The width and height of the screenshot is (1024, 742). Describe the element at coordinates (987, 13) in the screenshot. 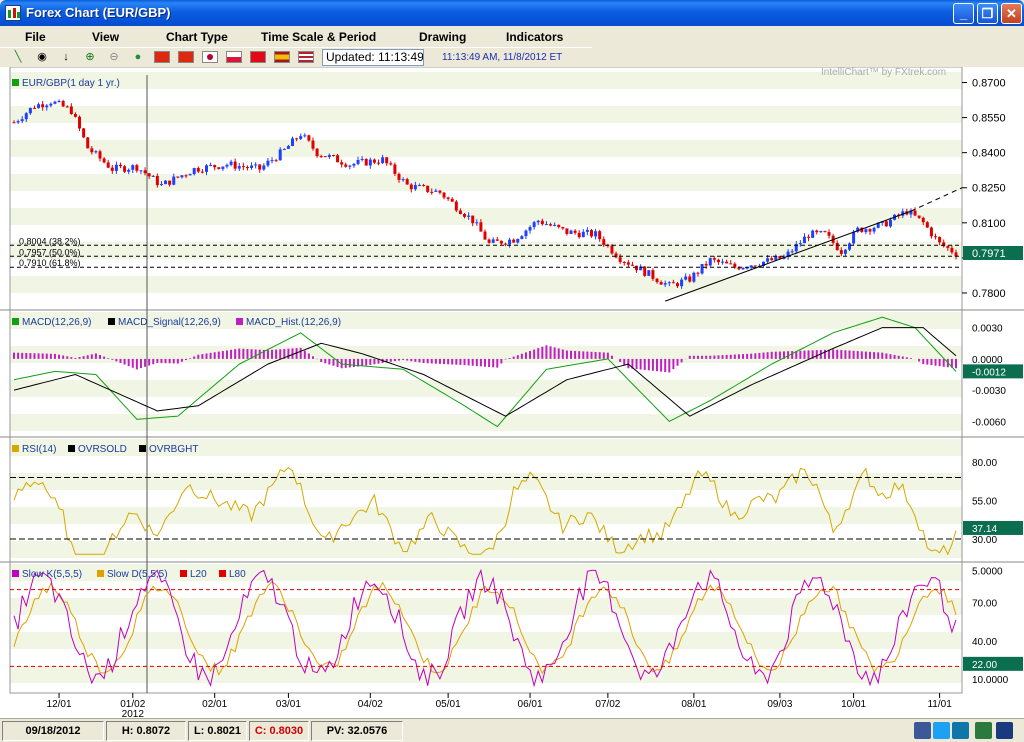

I see `maximize-button: ❐` at that location.